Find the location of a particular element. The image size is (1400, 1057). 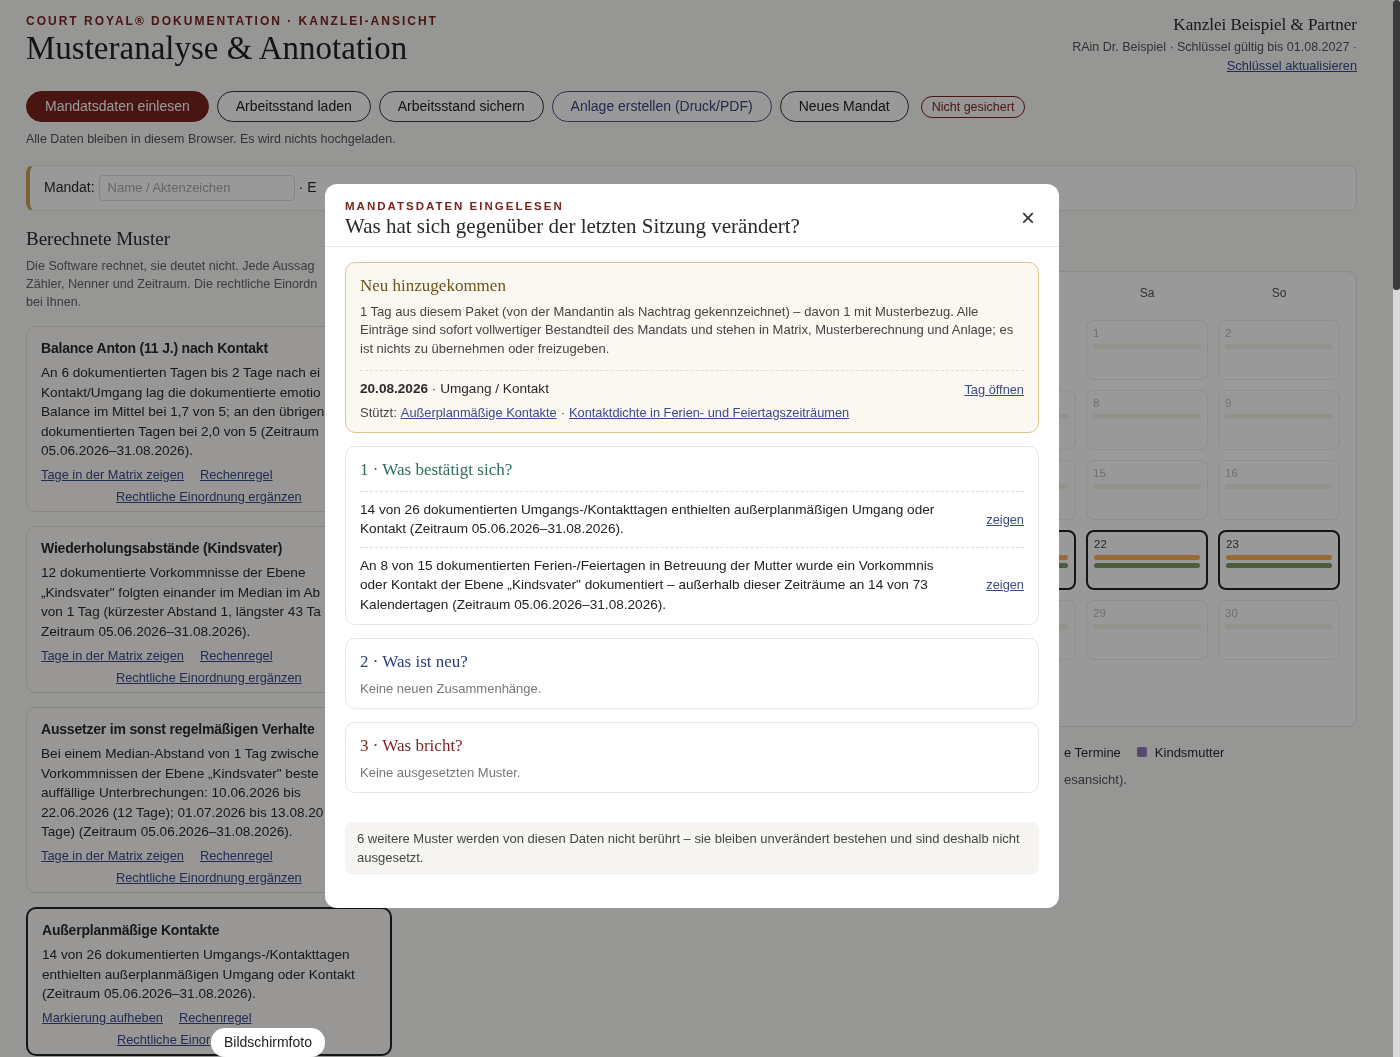

dialog-kicker: MANDATSDATEN EINGELESEN is located at coordinates (455, 206).